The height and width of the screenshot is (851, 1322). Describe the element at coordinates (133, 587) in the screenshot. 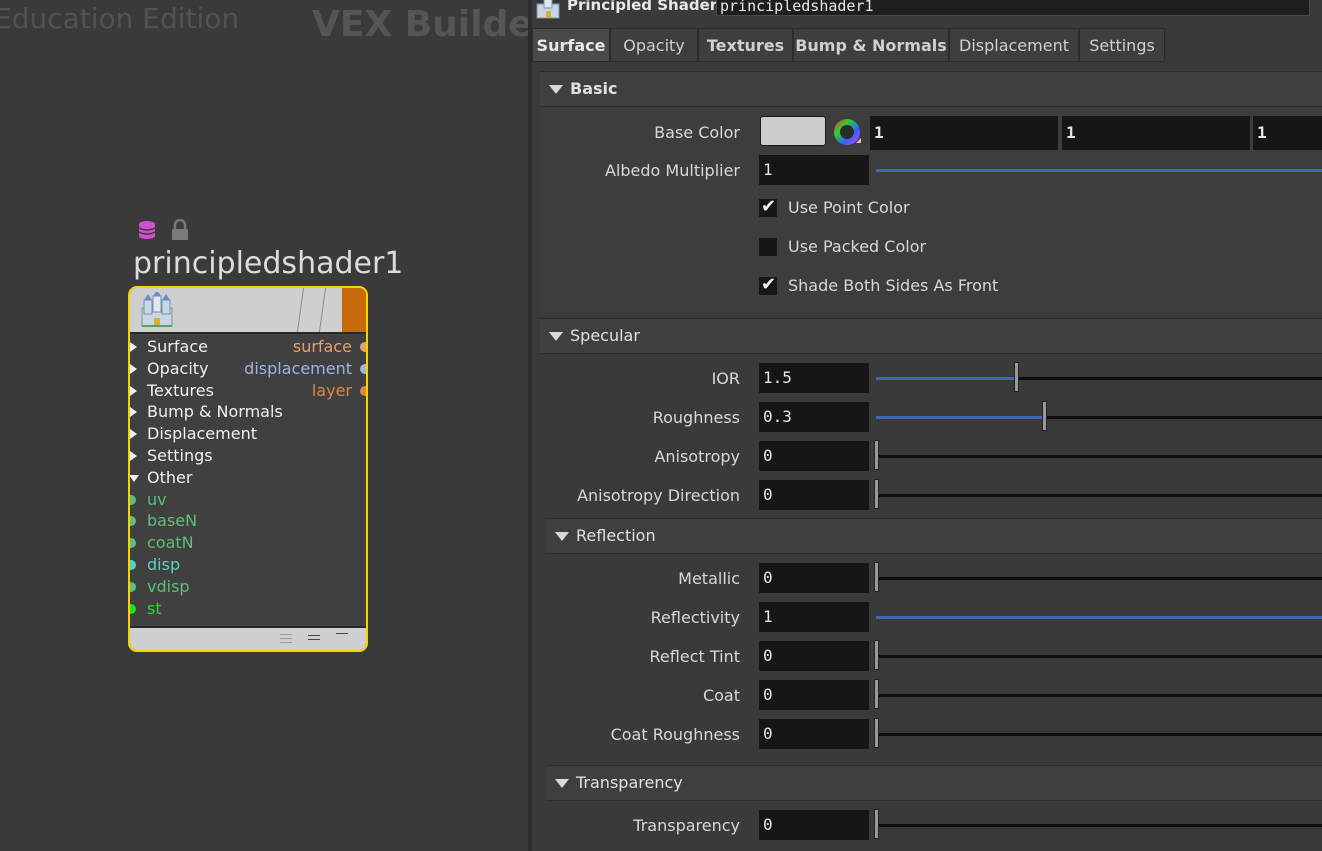

I see `input-port-vdisp` at that location.